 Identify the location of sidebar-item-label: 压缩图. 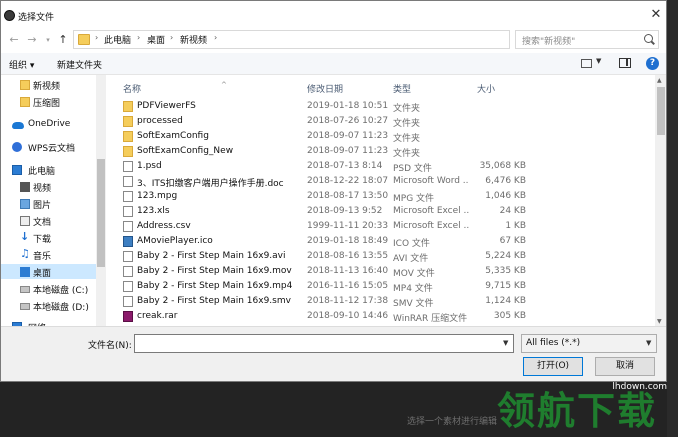
(47, 104).